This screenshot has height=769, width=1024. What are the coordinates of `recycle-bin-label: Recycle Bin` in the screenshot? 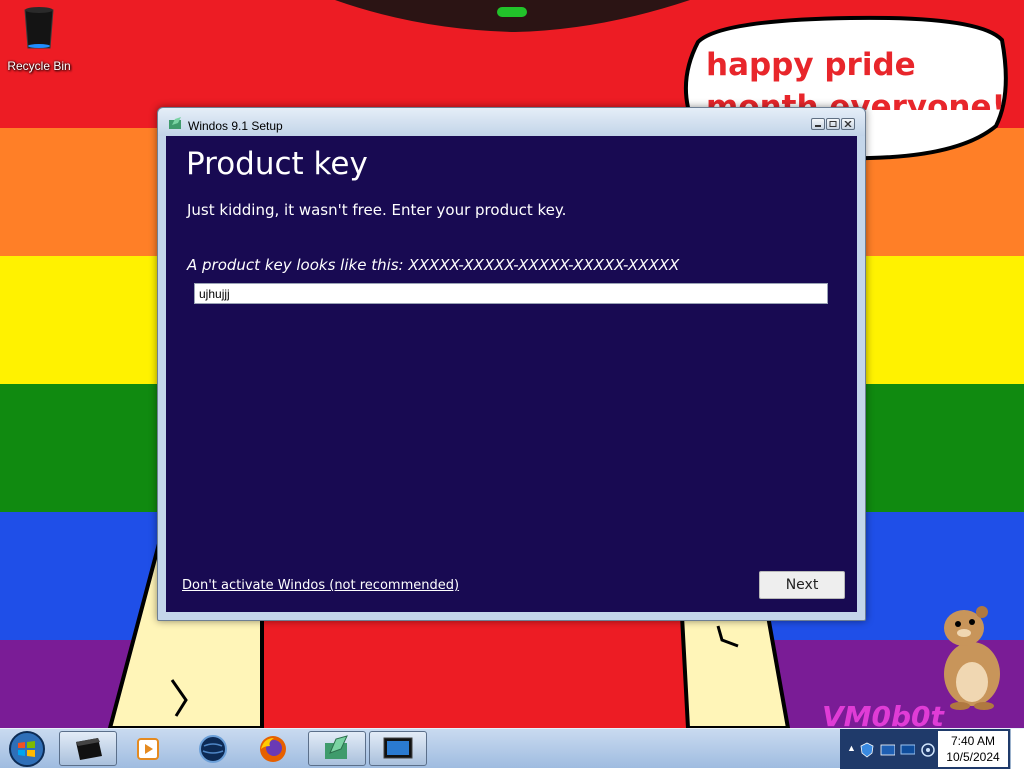 It's located at (39, 66).